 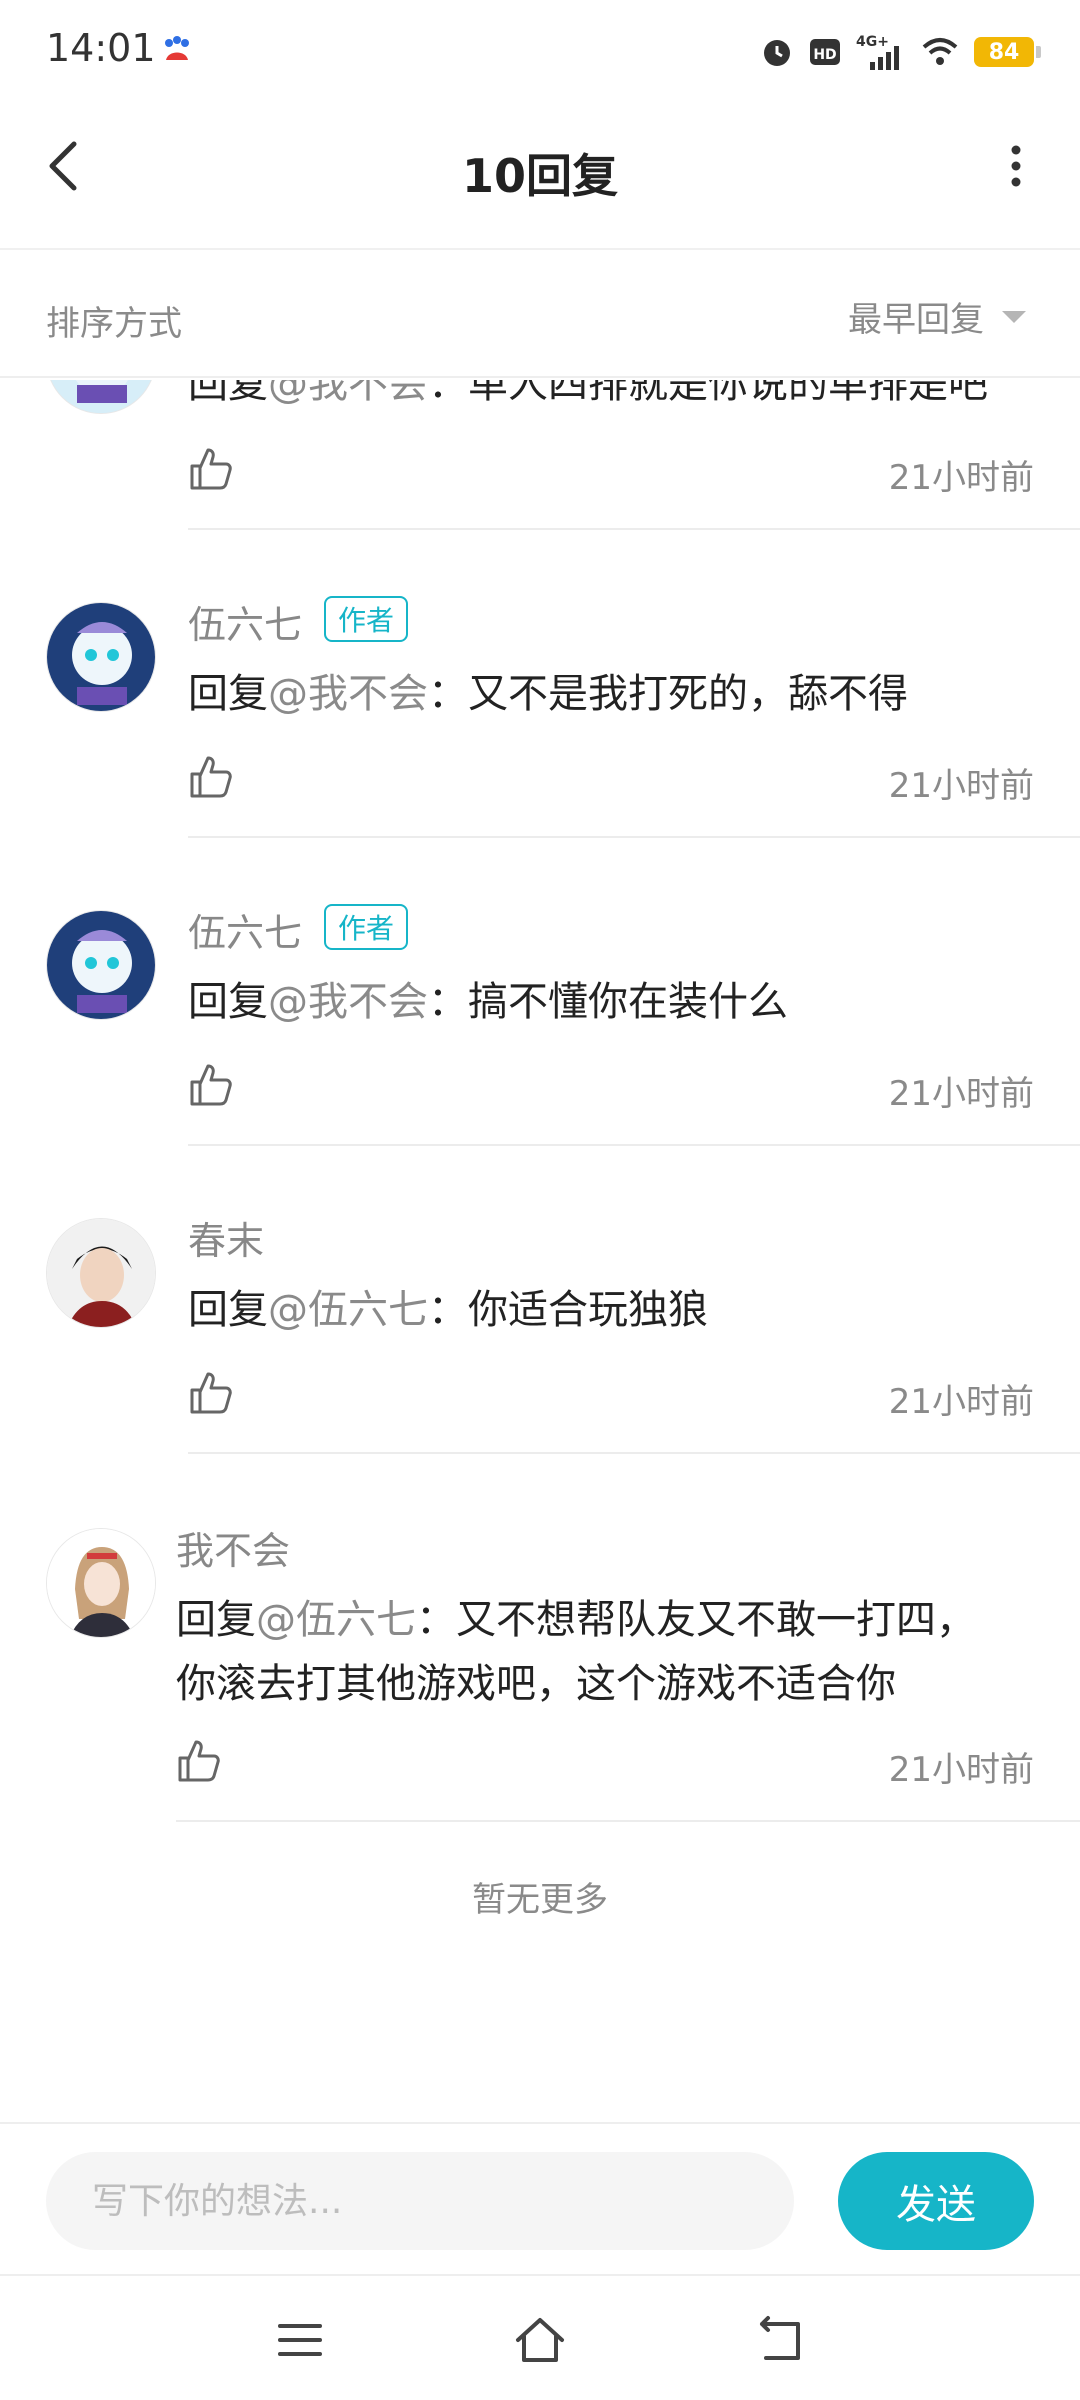 What do you see at coordinates (877, 52) in the screenshot?
I see `signal-icon: 4G+` at bounding box center [877, 52].